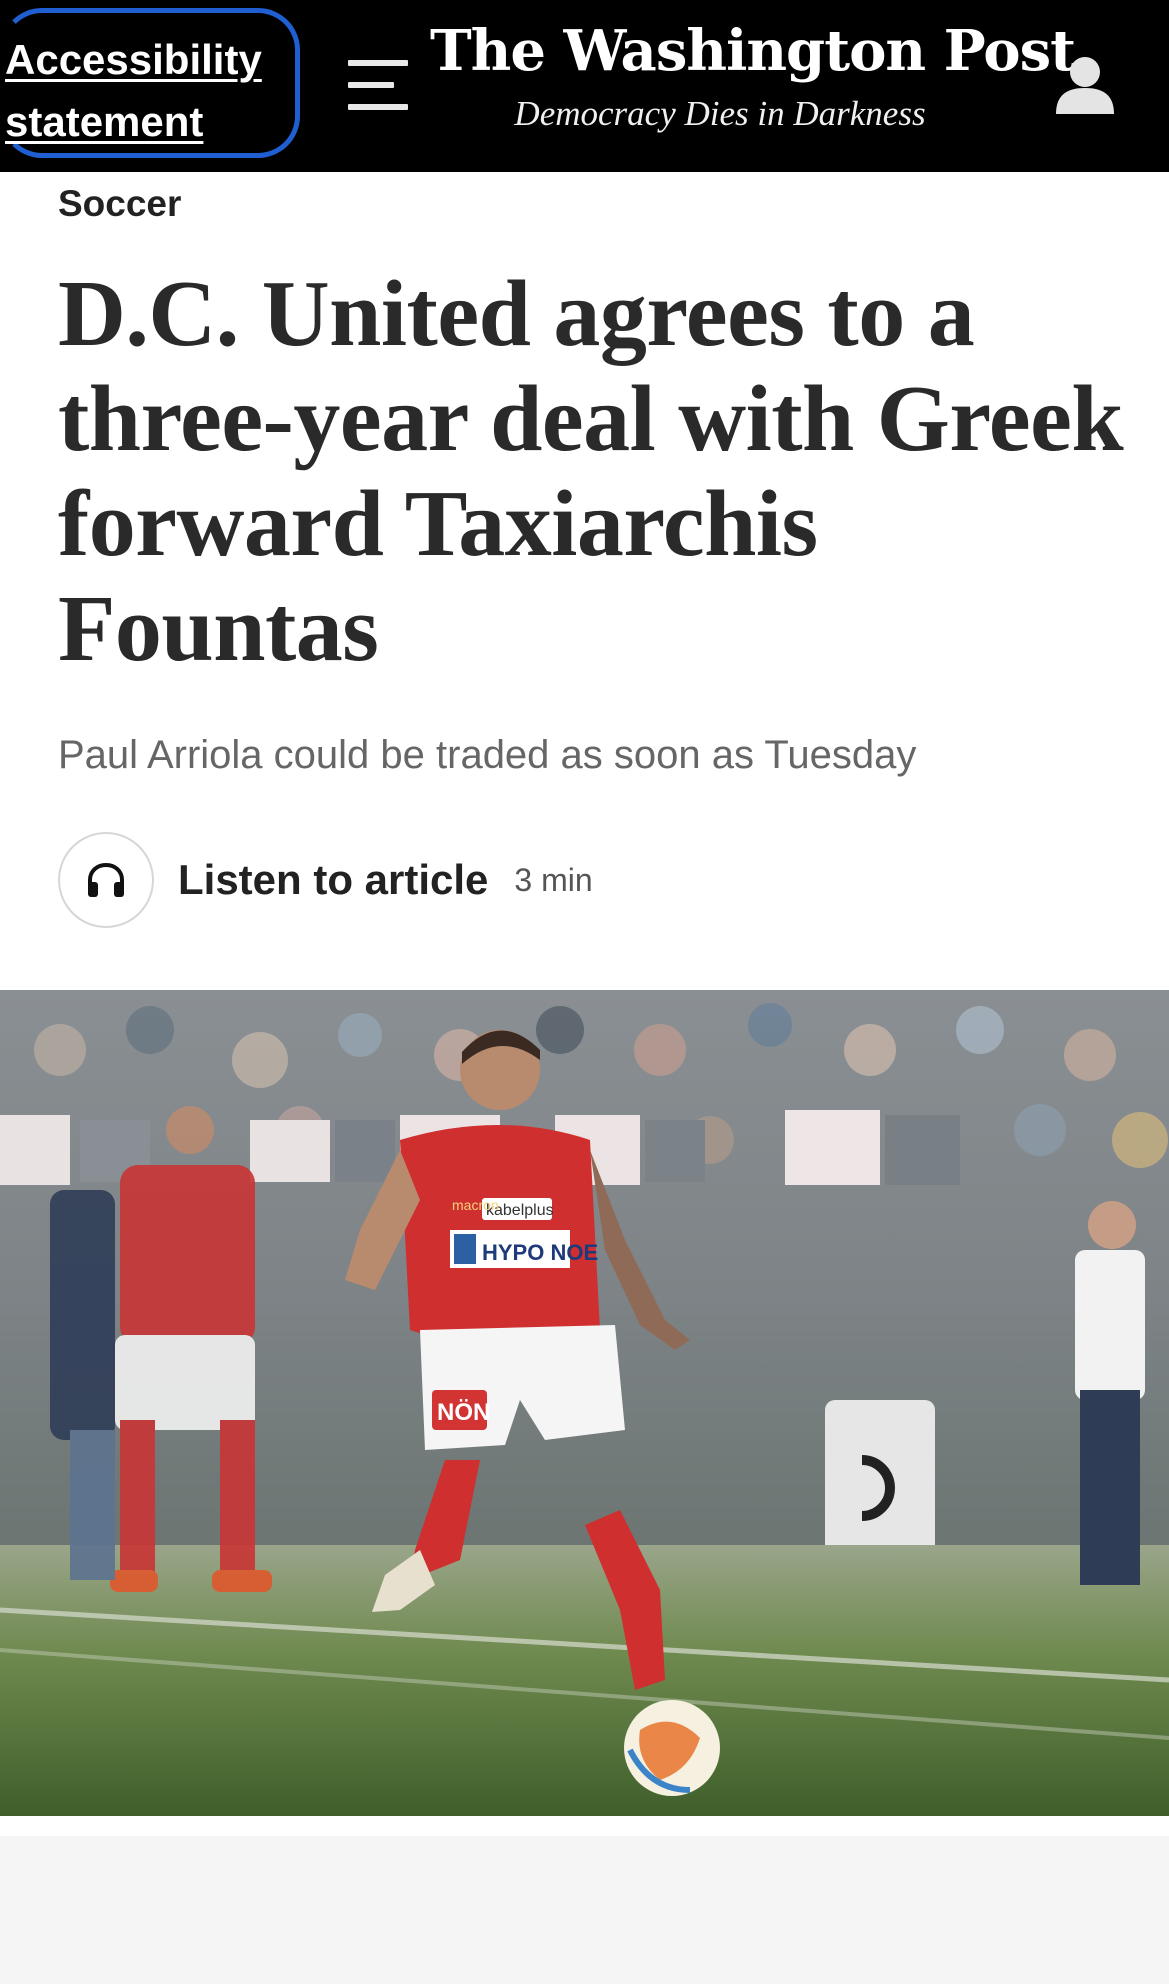 The height and width of the screenshot is (1984, 1169). Describe the element at coordinates (104, 121) in the screenshot. I see `accessibility-label-line2: statement` at that location.